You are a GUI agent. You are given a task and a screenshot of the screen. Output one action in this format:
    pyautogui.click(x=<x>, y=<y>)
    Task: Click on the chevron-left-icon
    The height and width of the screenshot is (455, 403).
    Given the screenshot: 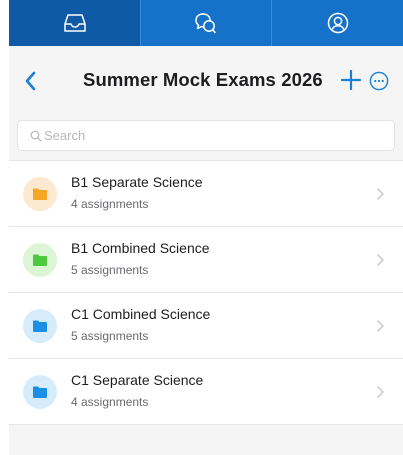 What is the action you would take?
    pyautogui.click(x=30, y=81)
    